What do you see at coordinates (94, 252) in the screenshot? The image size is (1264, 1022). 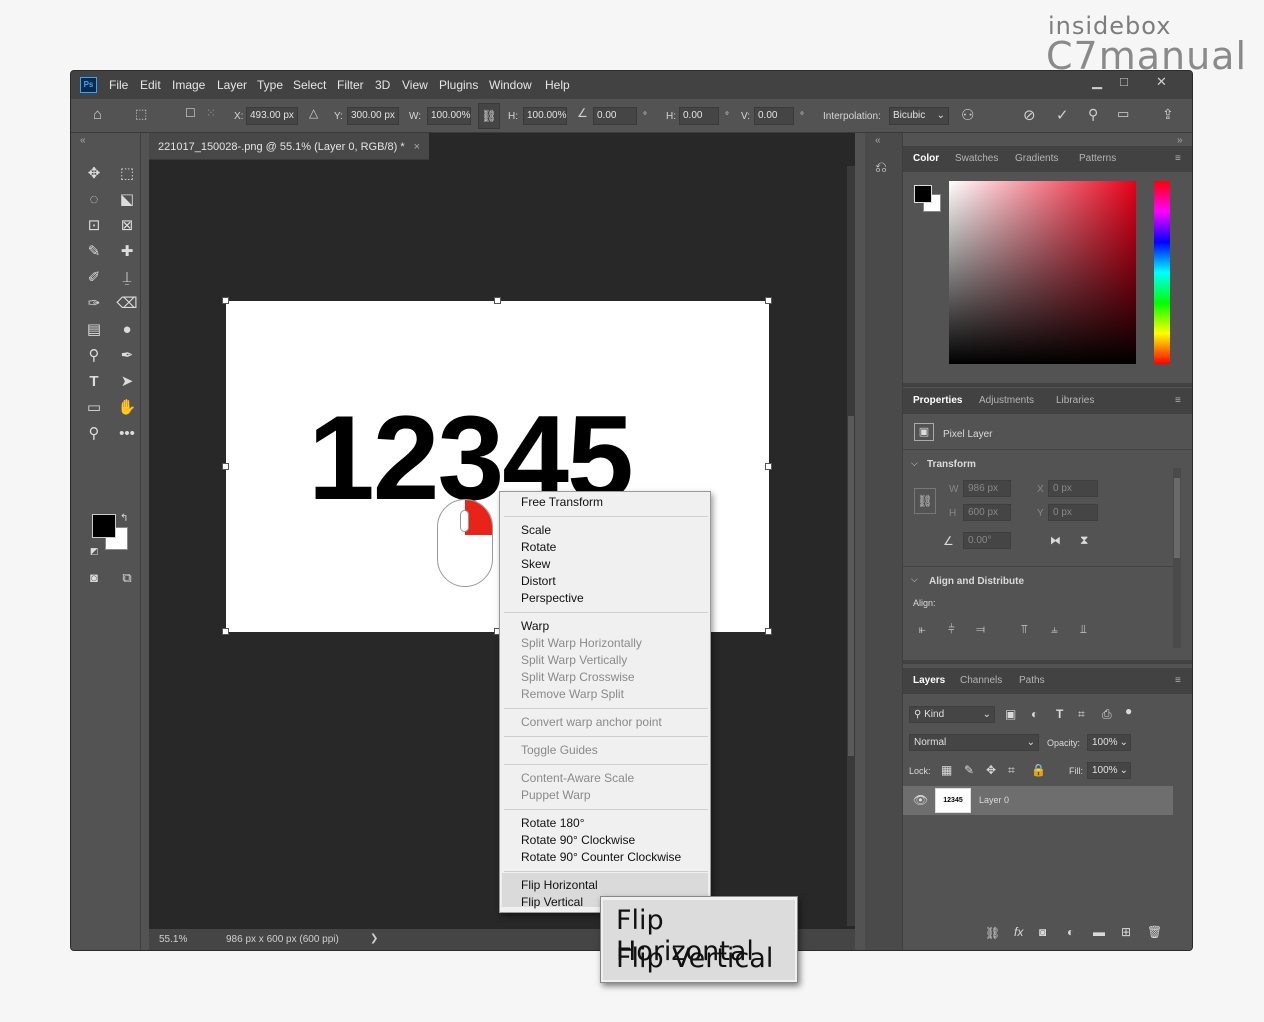 I see `eyedropper-tool-icon: ✎` at bounding box center [94, 252].